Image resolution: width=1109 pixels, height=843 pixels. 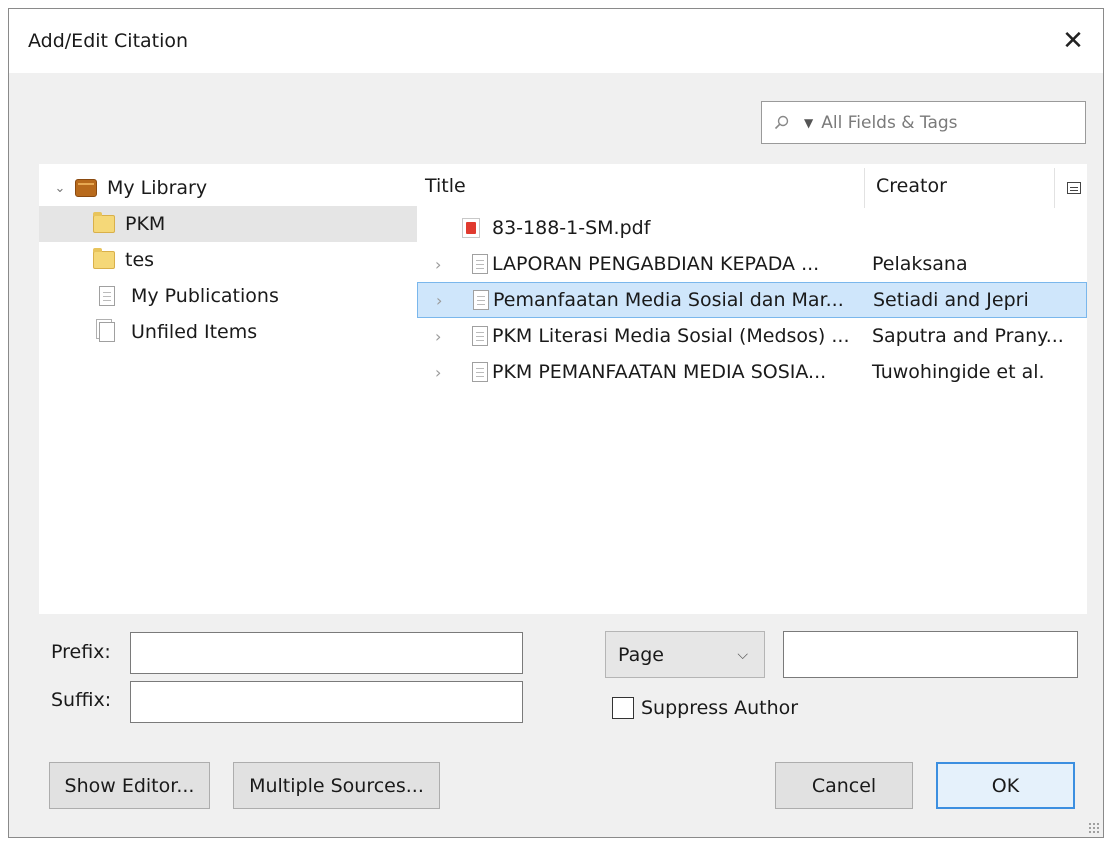 What do you see at coordinates (571, 228) in the screenshot?
I see `item-title: 83-188-1-SM.pdf` at bounding box center [571, 228].